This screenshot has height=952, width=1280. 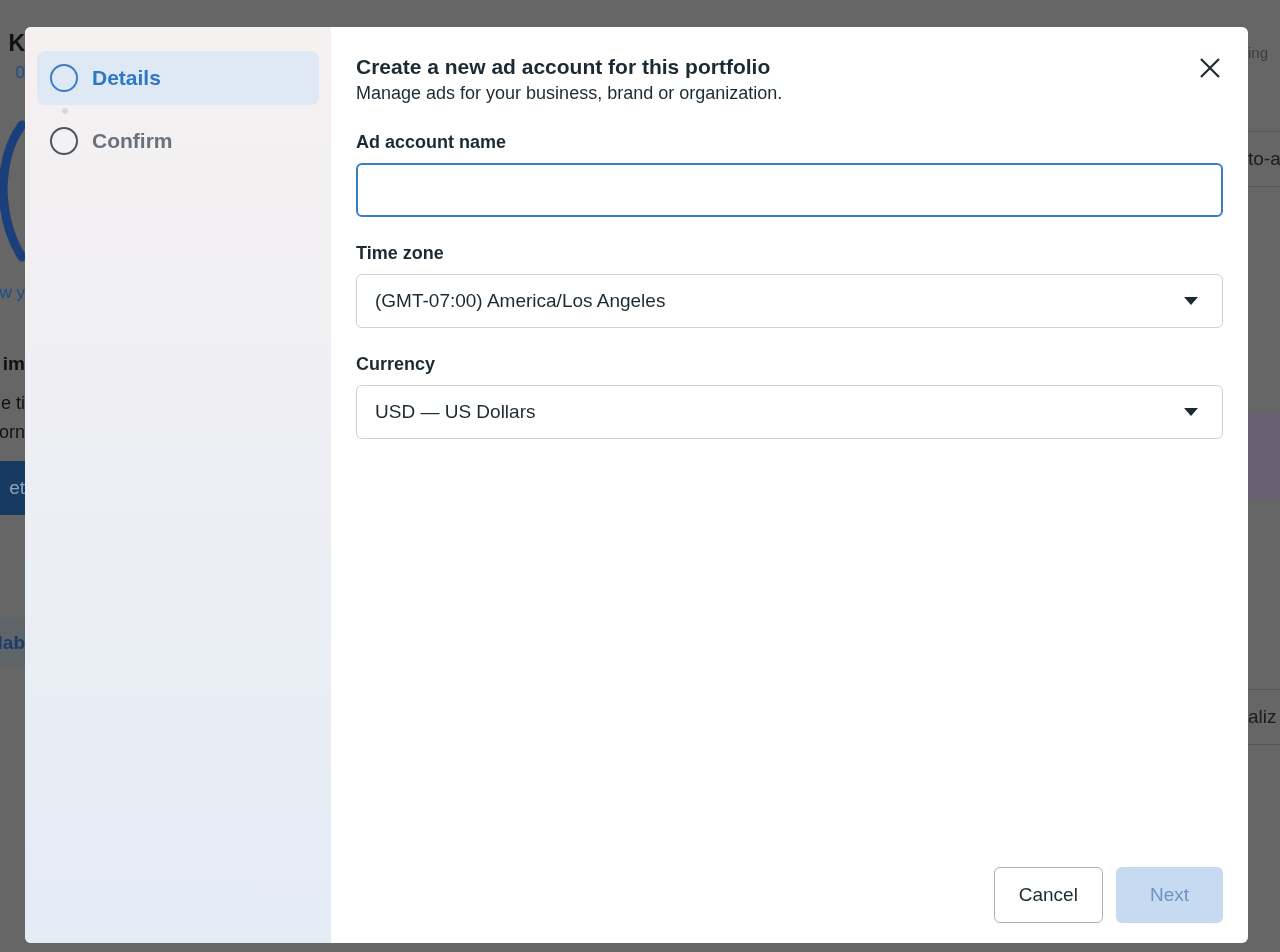 What do you see at coordinates (1264, 717) in the screenshot?
I see `table-cell: aliz` at bounding box center [1264, 717].